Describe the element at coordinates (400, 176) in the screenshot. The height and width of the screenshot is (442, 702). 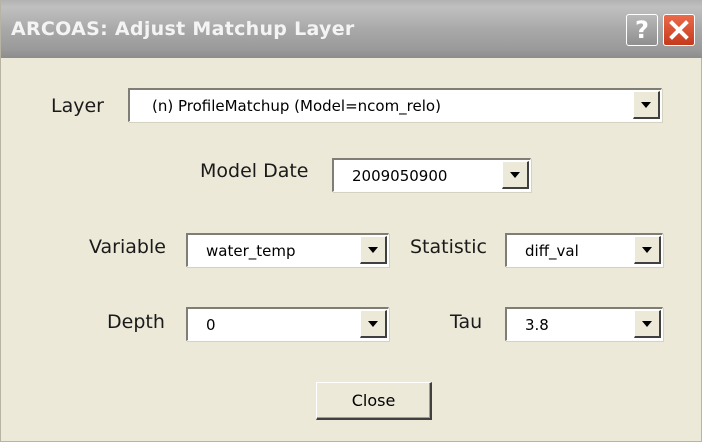
I see `model-date-value: 2009050900` at that location.